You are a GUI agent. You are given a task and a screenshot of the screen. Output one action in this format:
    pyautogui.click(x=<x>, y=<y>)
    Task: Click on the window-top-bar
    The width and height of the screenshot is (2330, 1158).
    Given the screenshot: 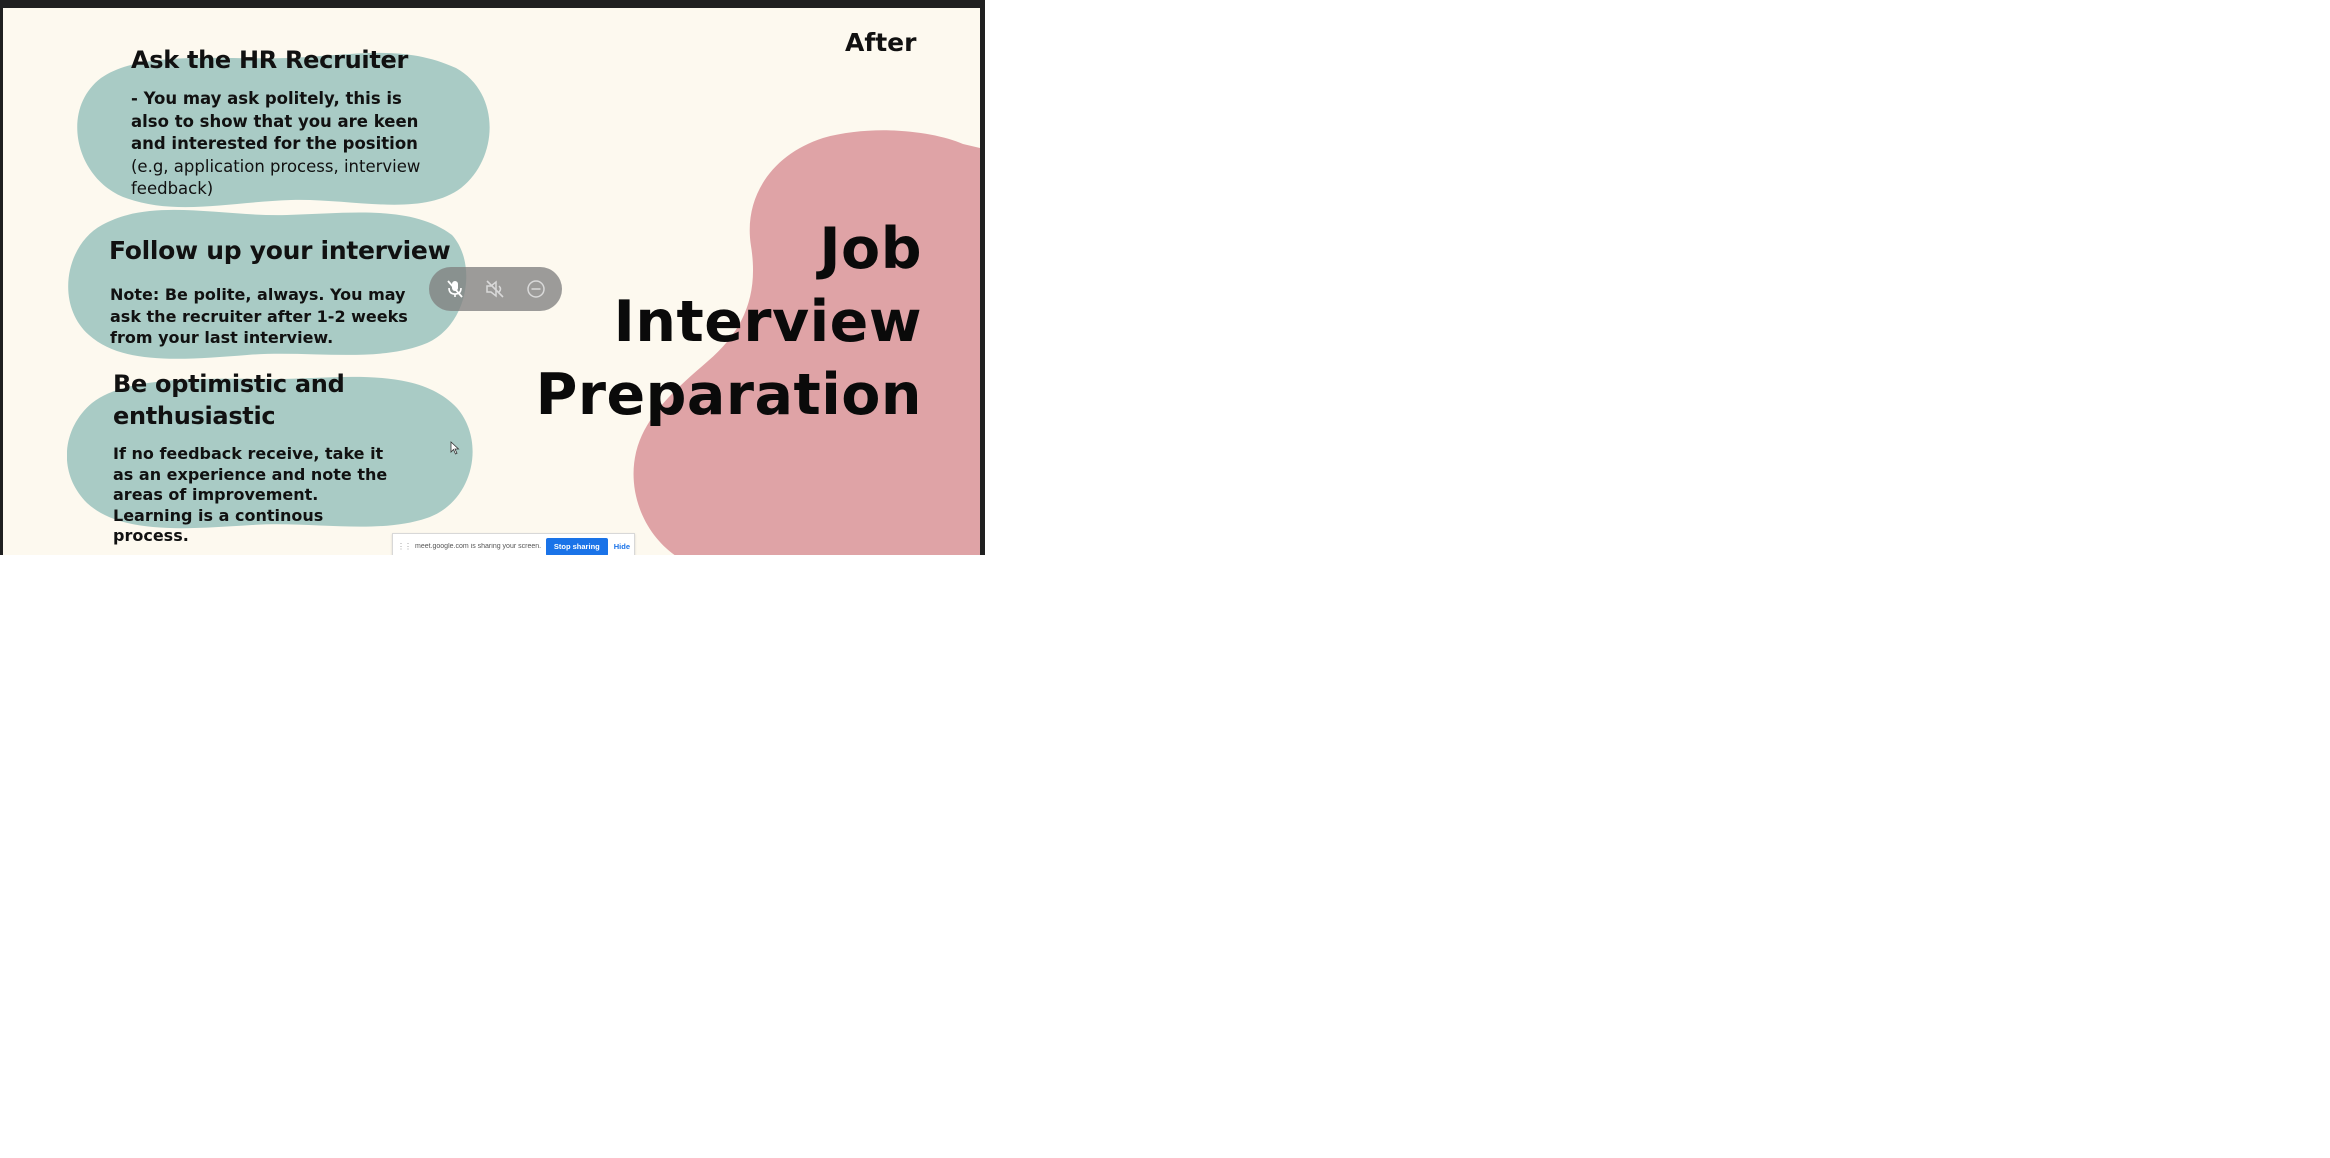 What is the action you would take?
    pyautogui.click(x=492, y=4)
    